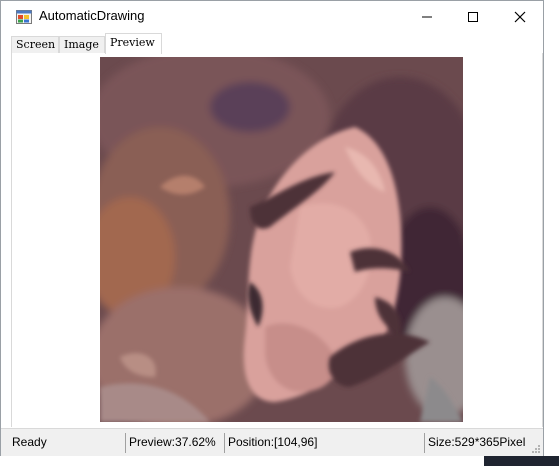 Image resolution: width=559 pixels, height=466 pixels. Describe the element at coordinates (35, 44) in the screenshot. I see `tab-screen: Screen` at that location.